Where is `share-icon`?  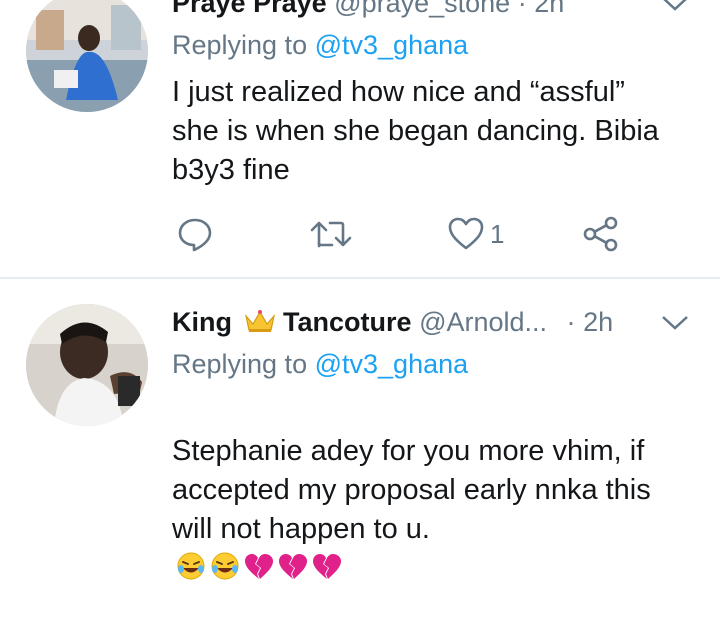 share-icon is located at coordinates (600, 234).